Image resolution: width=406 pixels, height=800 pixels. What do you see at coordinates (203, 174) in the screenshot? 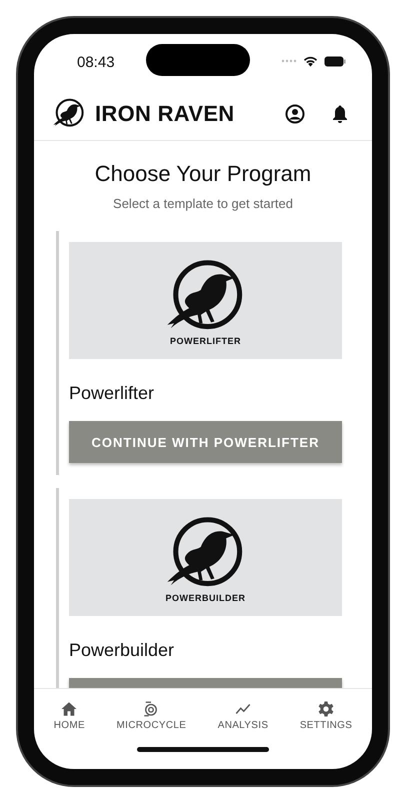
I see `page-title: Choose Your Program` at bounding box center [203, 174].